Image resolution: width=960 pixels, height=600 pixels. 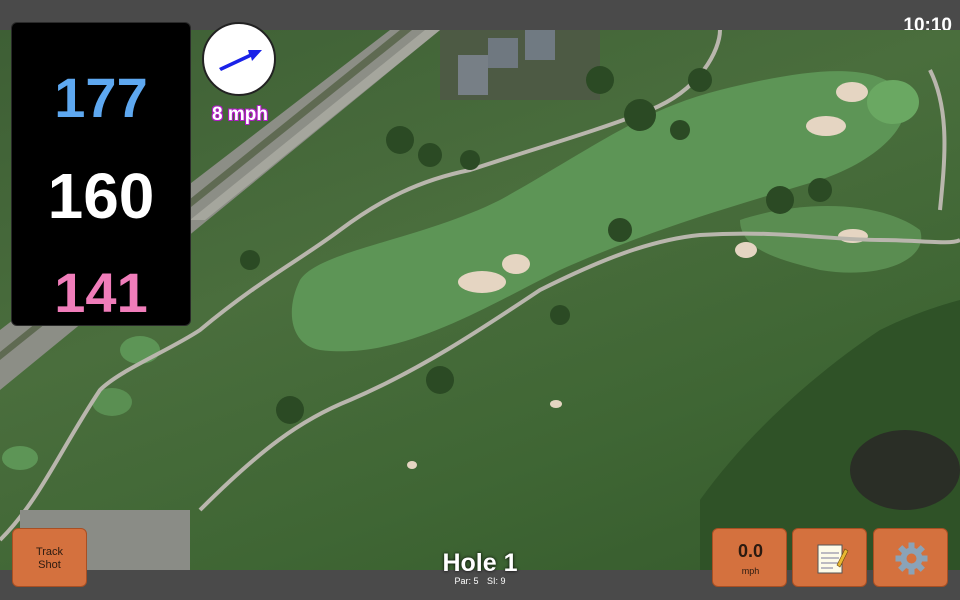 What do you see at coordinates (480, 563) in the screenshot?
I see `hole-title: Hole 1` at bounding box center [480, 563].